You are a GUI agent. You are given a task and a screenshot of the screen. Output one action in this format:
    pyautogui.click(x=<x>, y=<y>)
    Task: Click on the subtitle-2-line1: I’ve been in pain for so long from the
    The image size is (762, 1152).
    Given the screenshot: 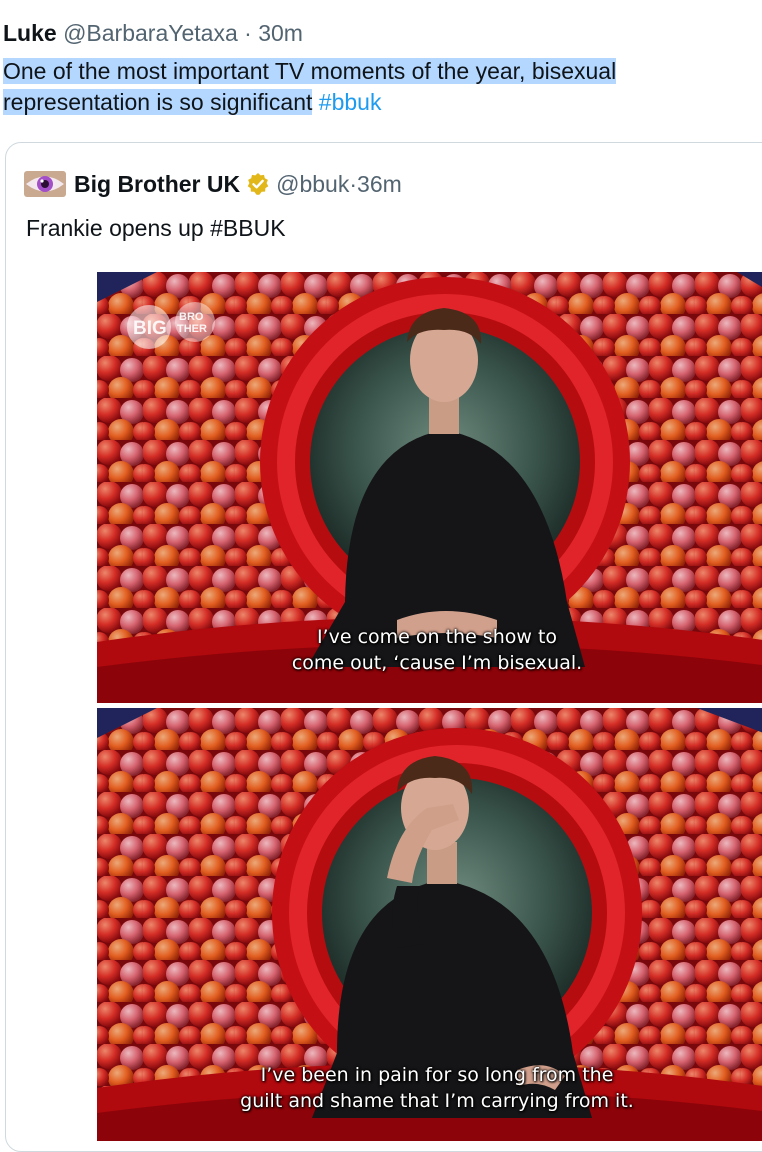 What is the action you would take?
    pyautogui.click(x=437, y=1075)
    